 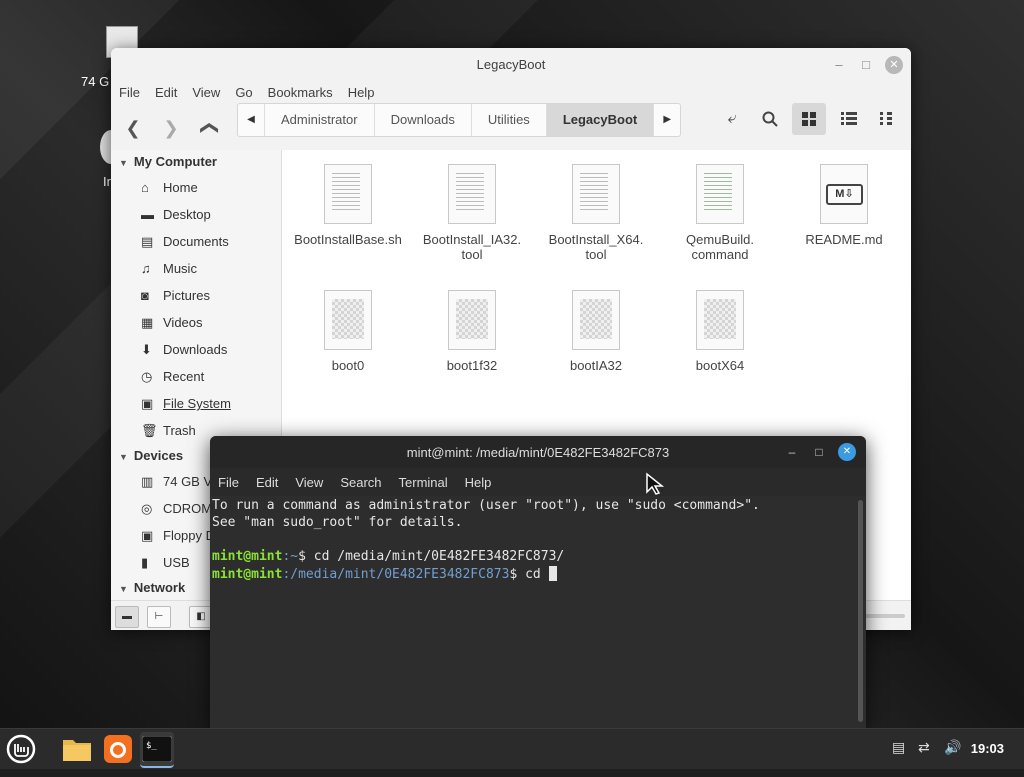 What do you see at coordinates (147, 214) in the screenshot?
I see `desktop-icon: ▬` at bounding box center [147, 214].